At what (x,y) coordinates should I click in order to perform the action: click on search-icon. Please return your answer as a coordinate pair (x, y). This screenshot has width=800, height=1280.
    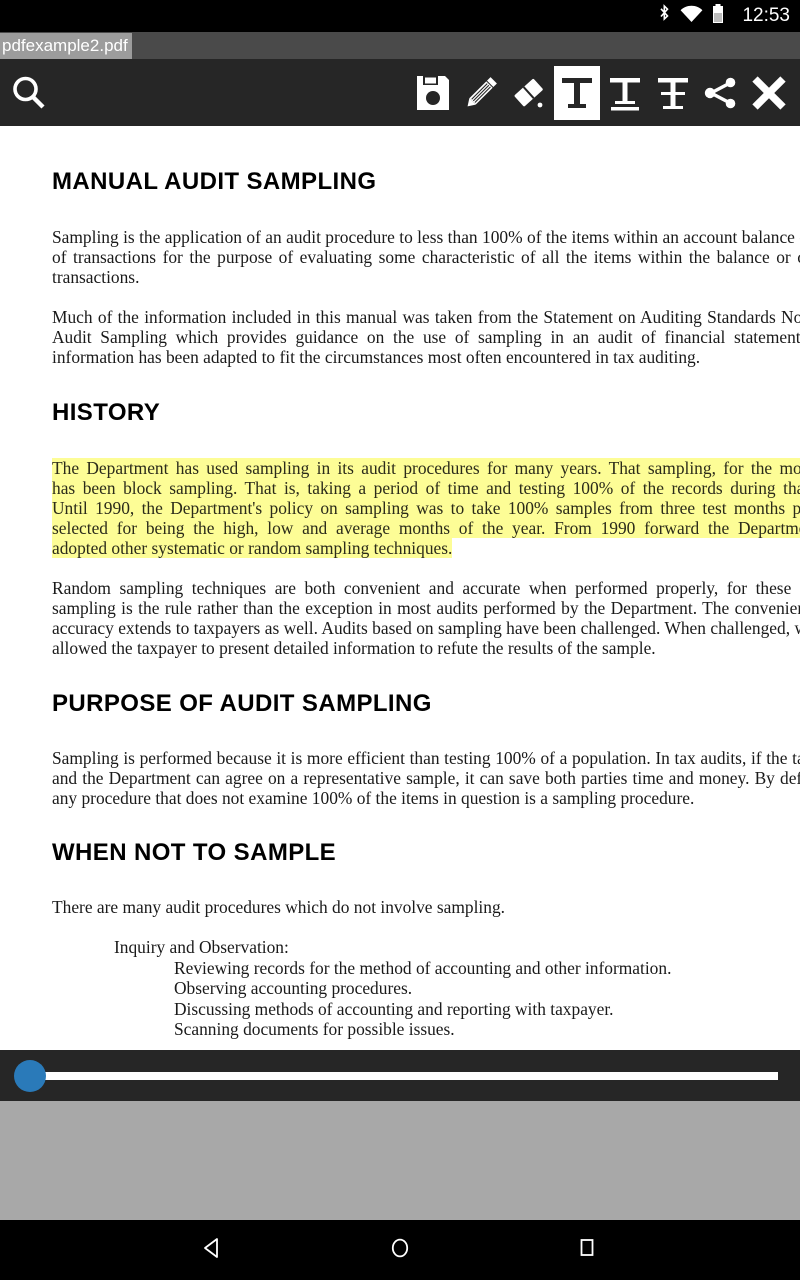
    Looking at the image, I should click on (29, 93).